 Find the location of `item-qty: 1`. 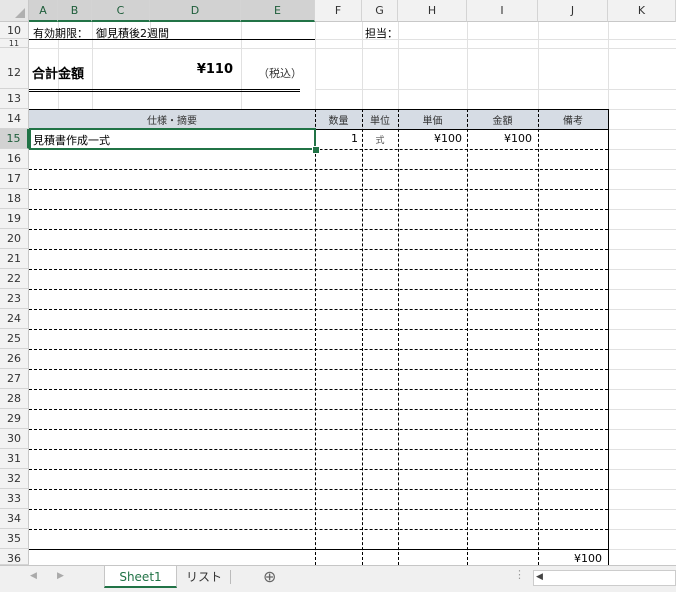

item-qty: 1 is located at coordinates (354, 138).